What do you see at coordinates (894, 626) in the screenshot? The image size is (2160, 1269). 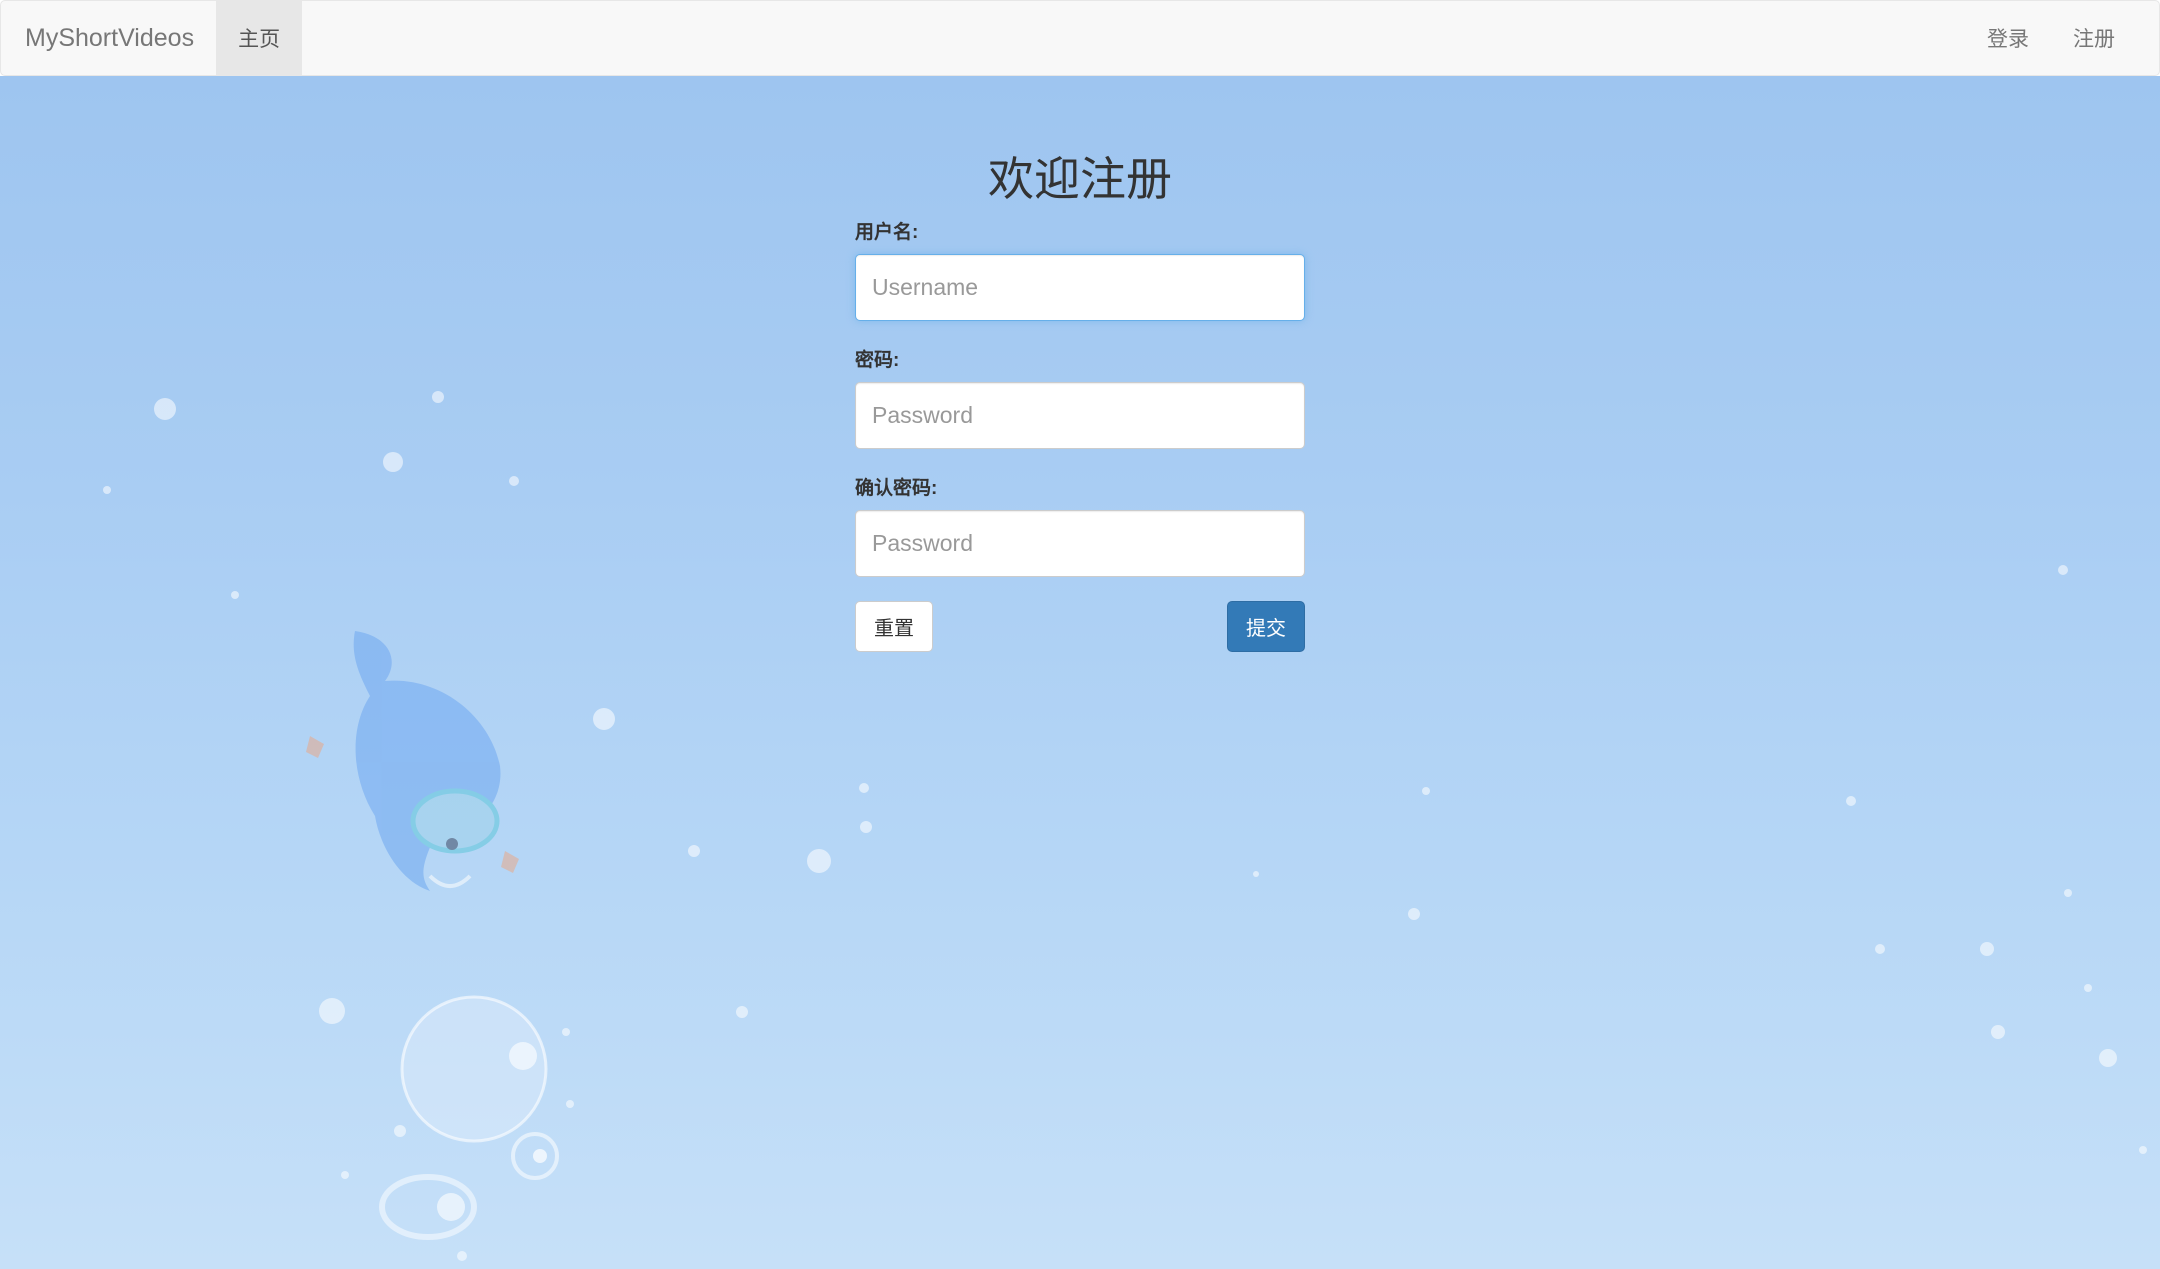 I see `reset-button: 重置` at bounding box center [894, 626].